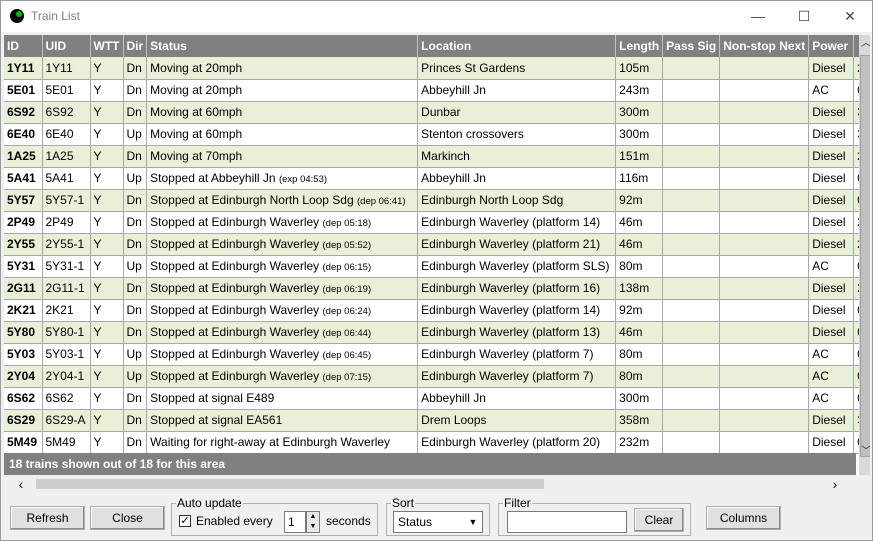 The height and width of the screenshot is (541, 873). What do you see at coordinates (23, 46) in the screenshot?
I see `col-header-id: ID` at bounding box center [23, 46].